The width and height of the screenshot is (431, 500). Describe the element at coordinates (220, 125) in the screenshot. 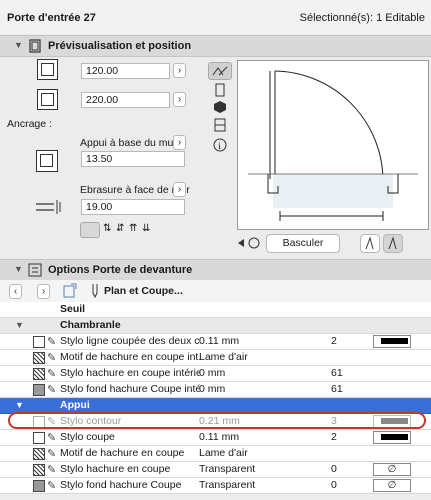

I see `section-view-icon` at that location.